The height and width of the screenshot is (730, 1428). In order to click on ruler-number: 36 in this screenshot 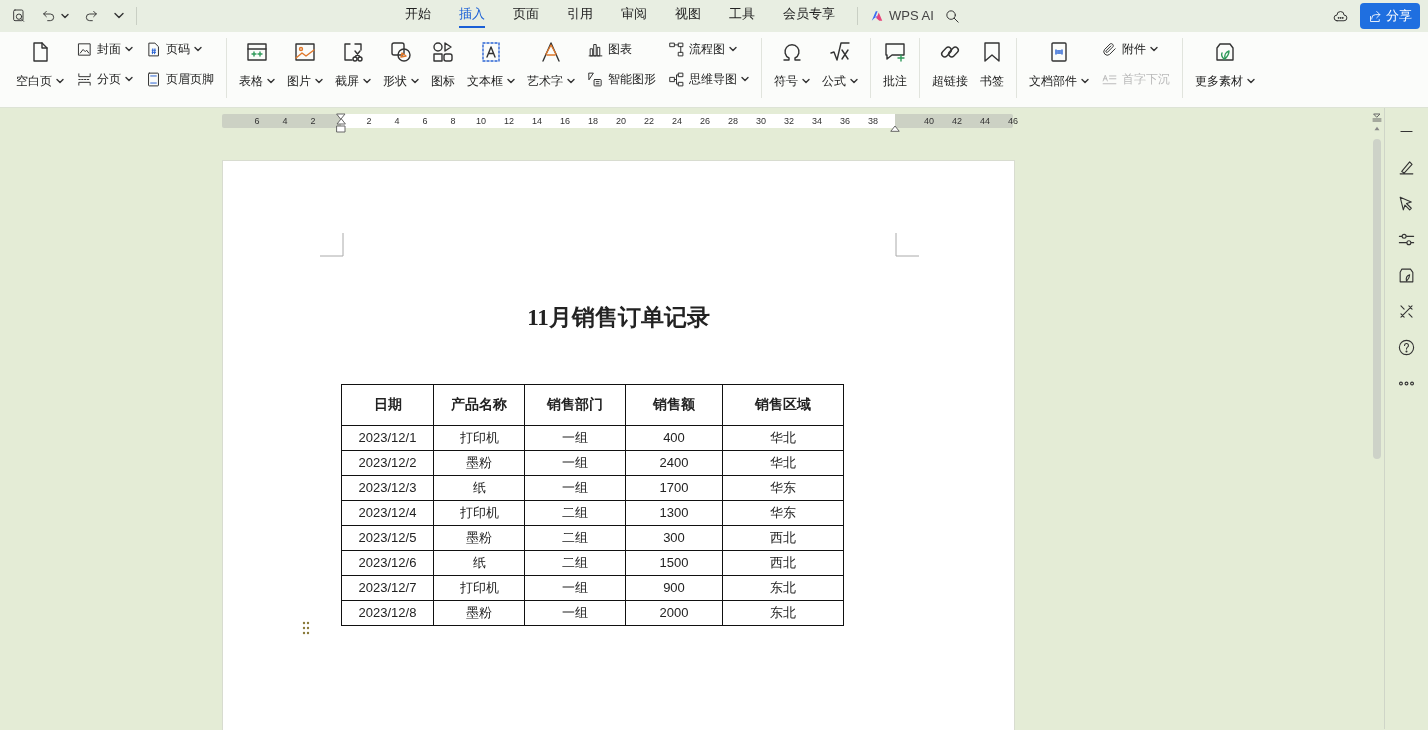, I will do `click(845, 121)`.